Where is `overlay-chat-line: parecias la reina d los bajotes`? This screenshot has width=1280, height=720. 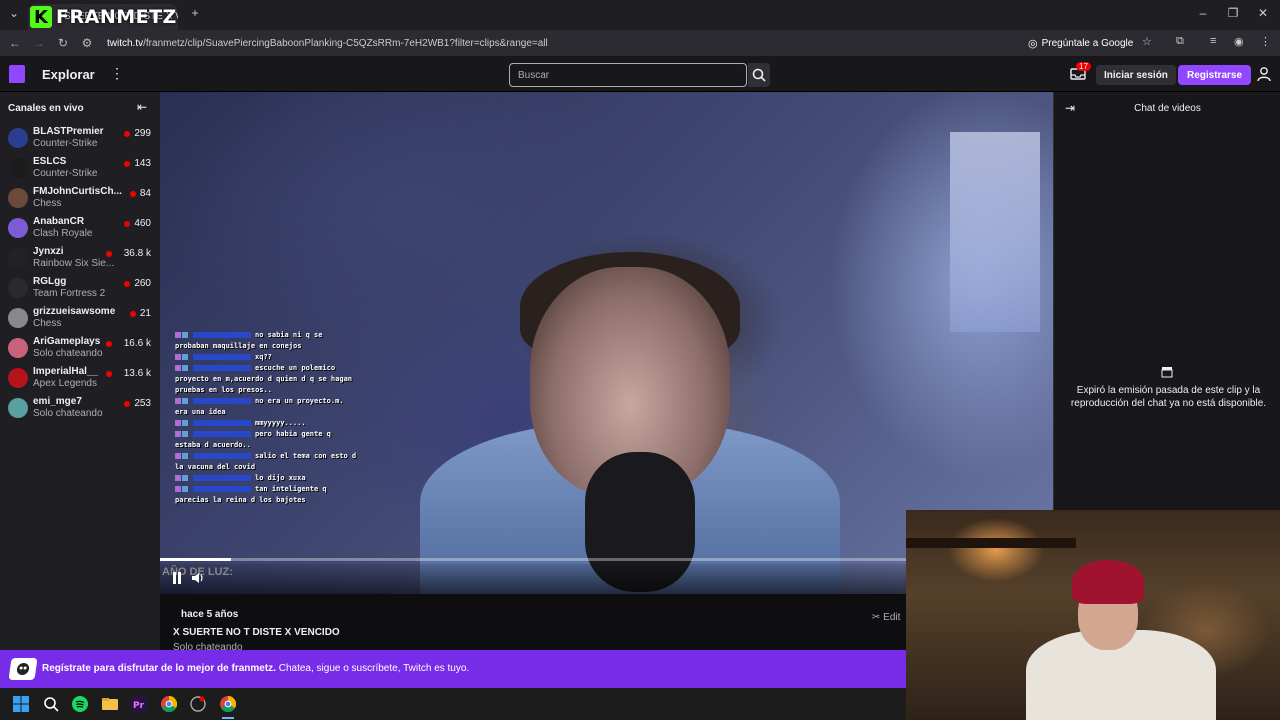 overlay-chat-line: parecias la reina d los bajotes is located at coordinates (275, 500).